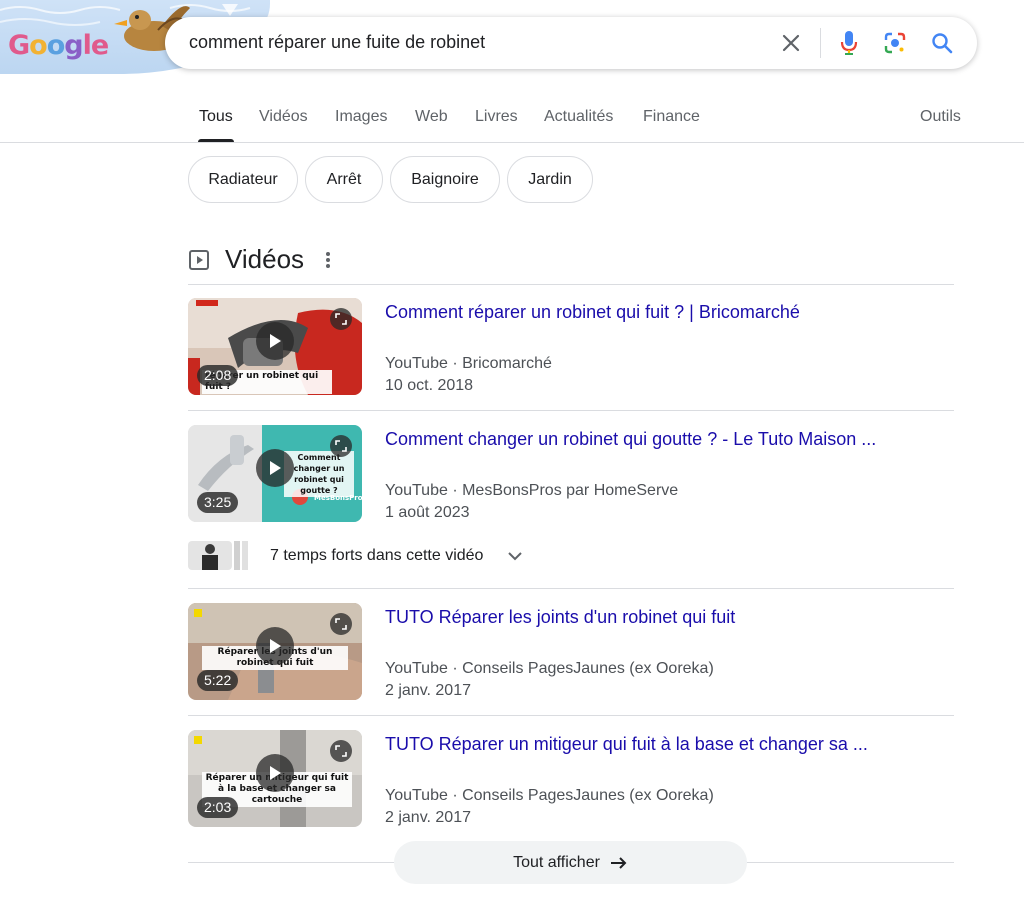 Image resolution: width=1024 pixels, height=905 pixels. What do you see at coordinates (337, 42) in the screenshot?
I see `search-input: comment réparer une fuite de robinet` at bounding box center [337, 42].